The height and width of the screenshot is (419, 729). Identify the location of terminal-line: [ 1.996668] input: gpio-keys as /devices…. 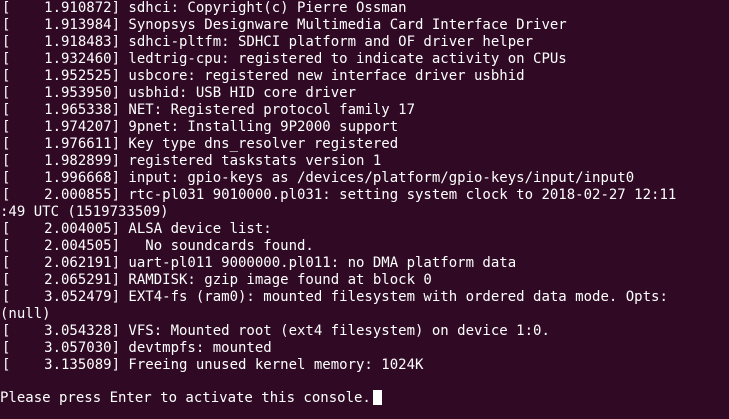
(318, 178).